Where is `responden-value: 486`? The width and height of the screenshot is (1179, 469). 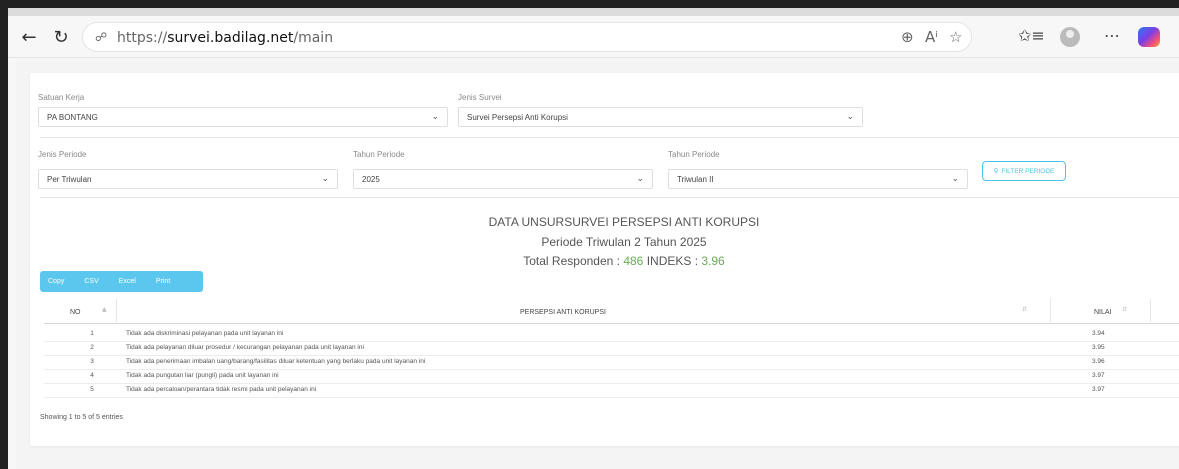 responden-value: 486 is located at coordinates (633, 261).